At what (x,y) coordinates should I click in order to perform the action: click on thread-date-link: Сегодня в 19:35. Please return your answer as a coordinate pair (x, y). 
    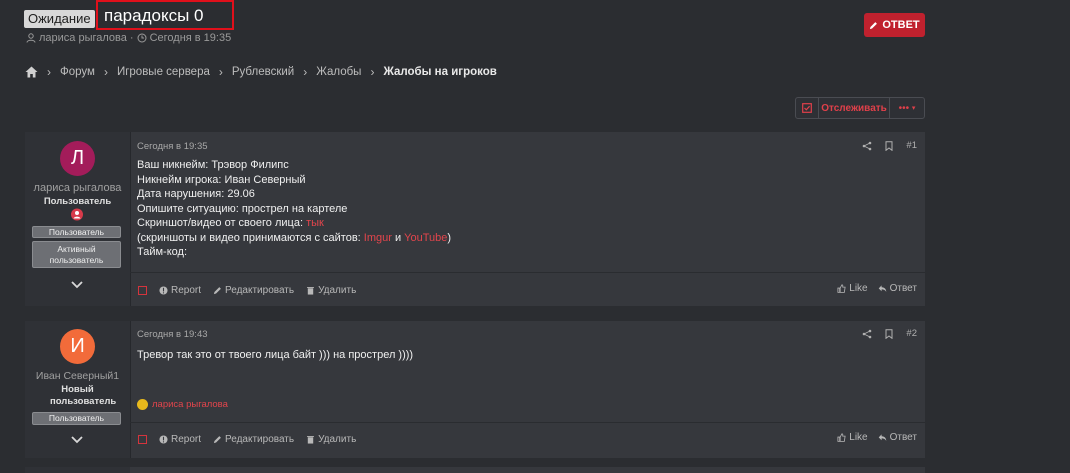
    Looking at the image, I should click on (191, 38).